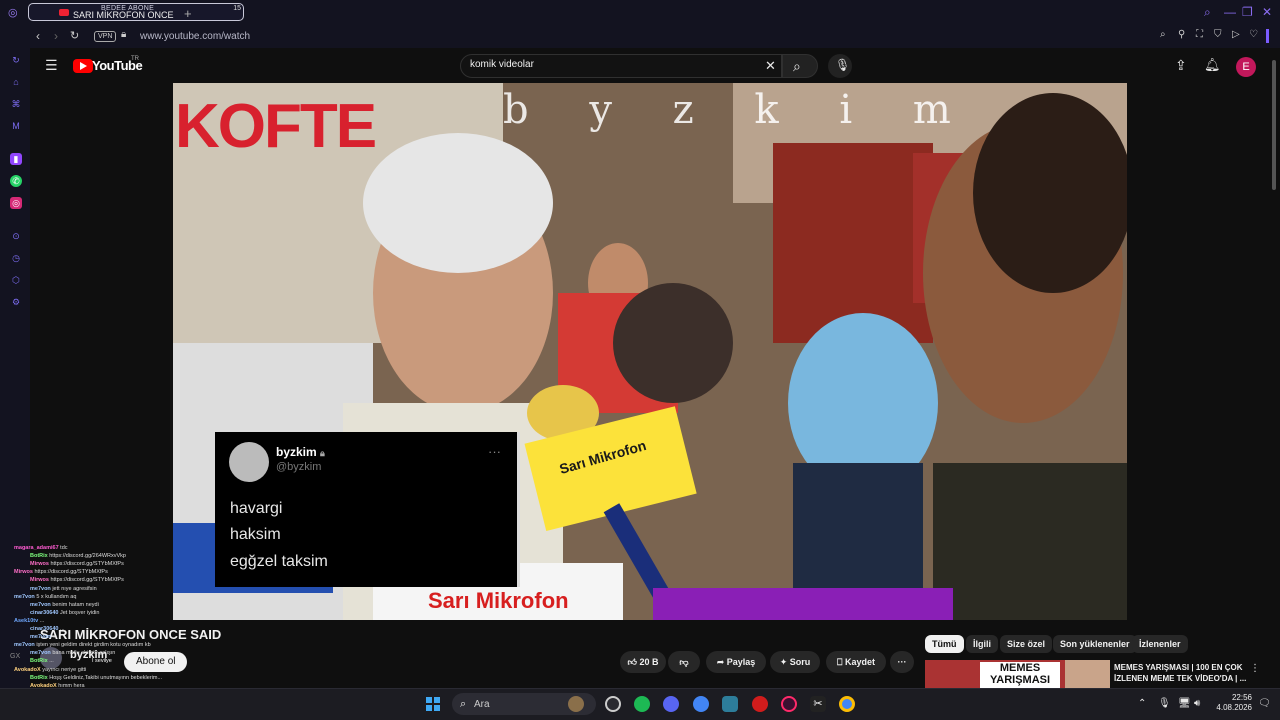 Image resolution: width=1280 pixels, height=720 pixels. I want to click on more-options-icon: ···, so click(494, 451).